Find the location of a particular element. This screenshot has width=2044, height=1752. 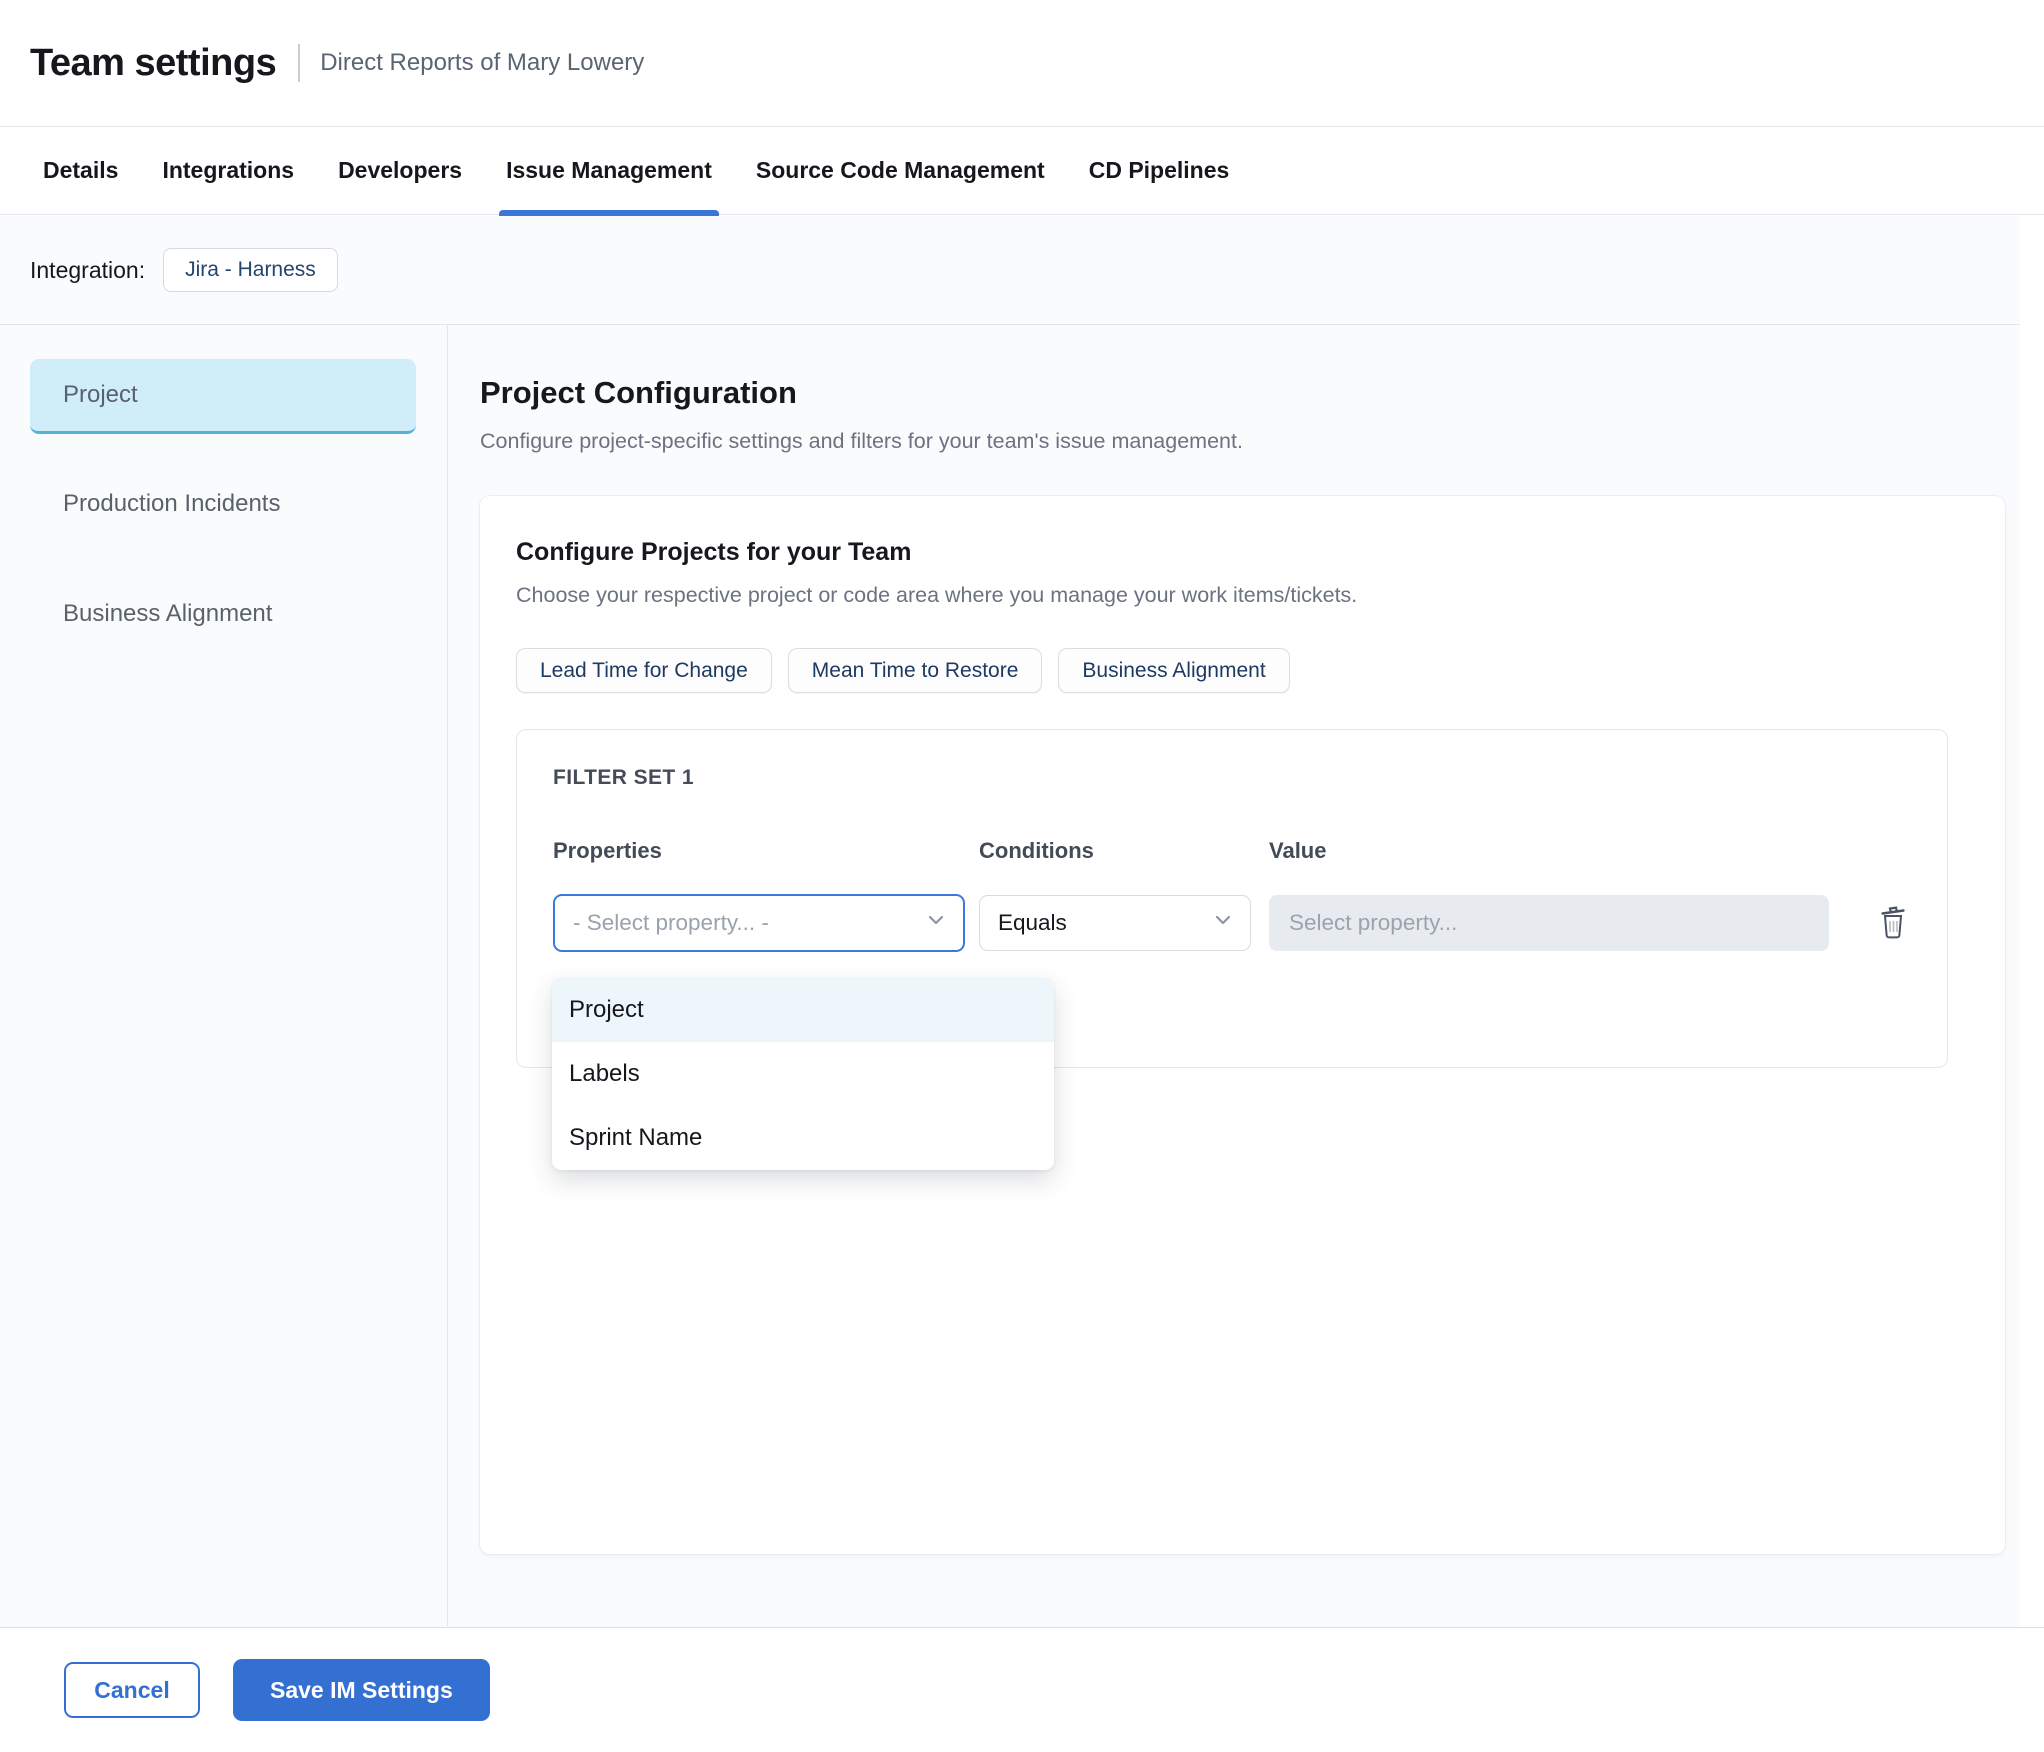

property-dropdown-menu: Project Labels Sprint Name is located at coordinates (803, 1074).